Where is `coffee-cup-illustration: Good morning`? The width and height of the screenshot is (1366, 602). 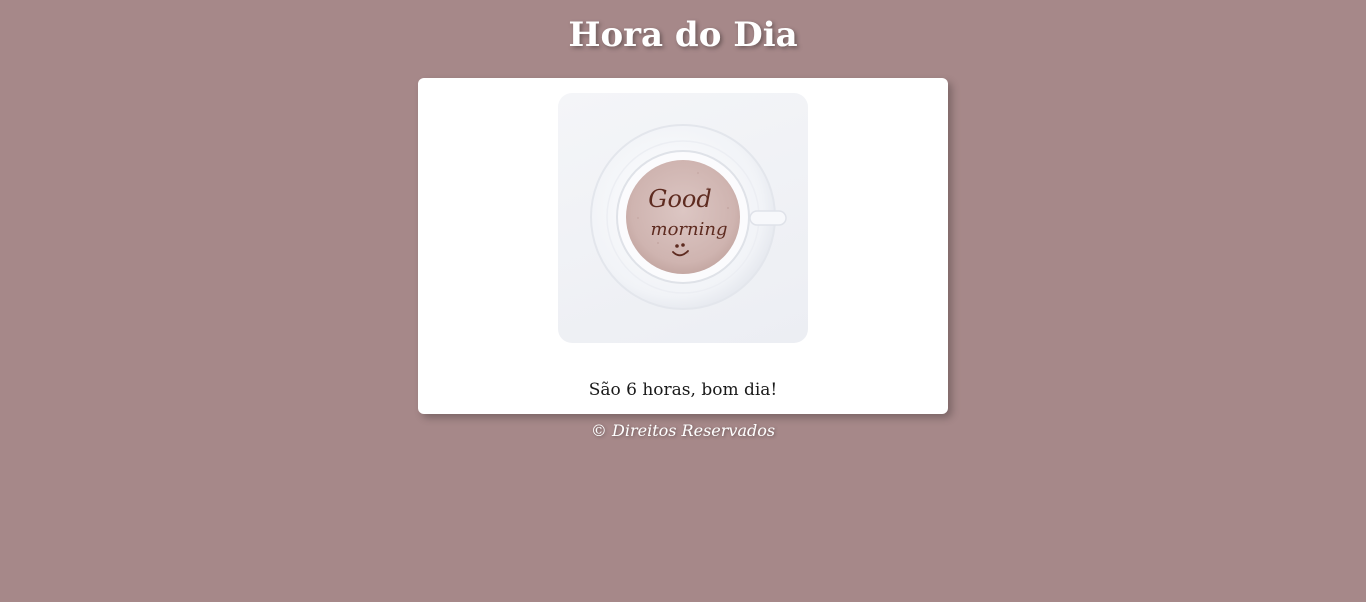
coffee-cup-illustration: Good morning is located at coordinates (688, 217).